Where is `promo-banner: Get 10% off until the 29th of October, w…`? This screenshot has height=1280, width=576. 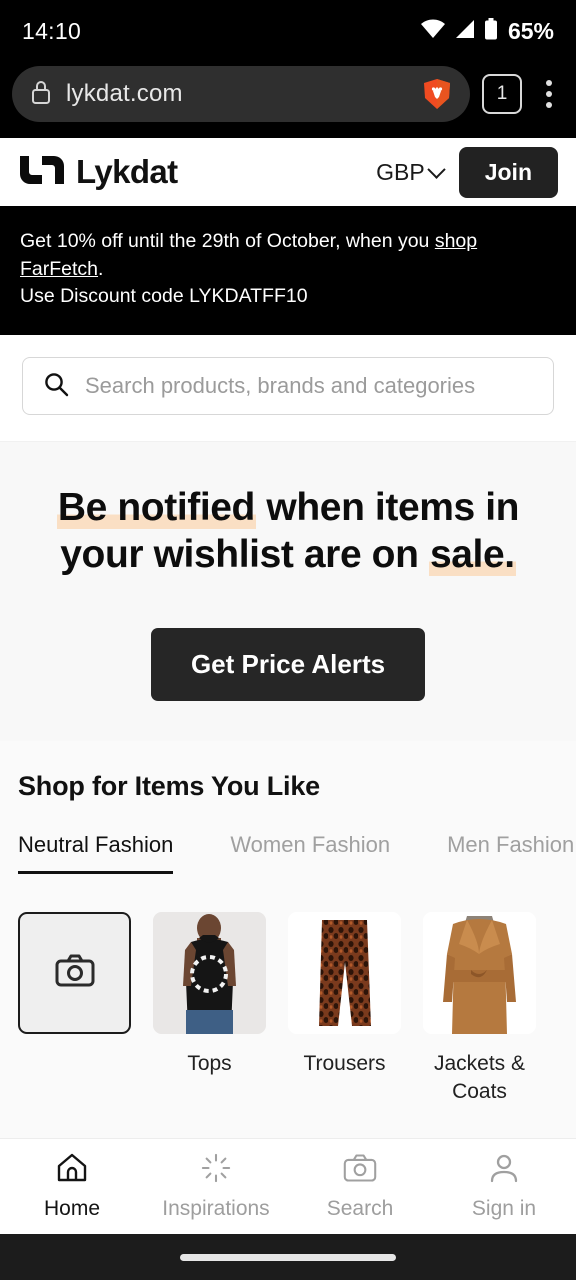
promo-banner: Get 10% off until the 29th of October, w… is located at coordinates (288, 271).